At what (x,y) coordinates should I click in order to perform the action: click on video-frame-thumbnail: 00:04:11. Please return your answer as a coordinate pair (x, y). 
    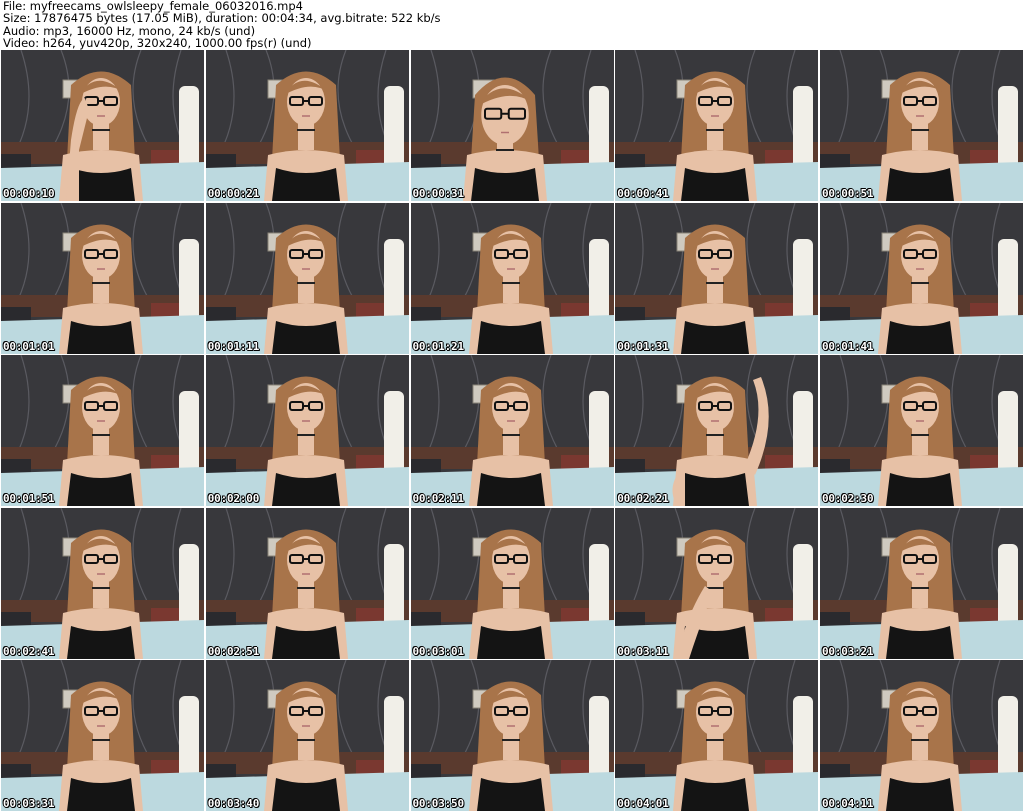
    Looking at the image, I should click on (921, 735).